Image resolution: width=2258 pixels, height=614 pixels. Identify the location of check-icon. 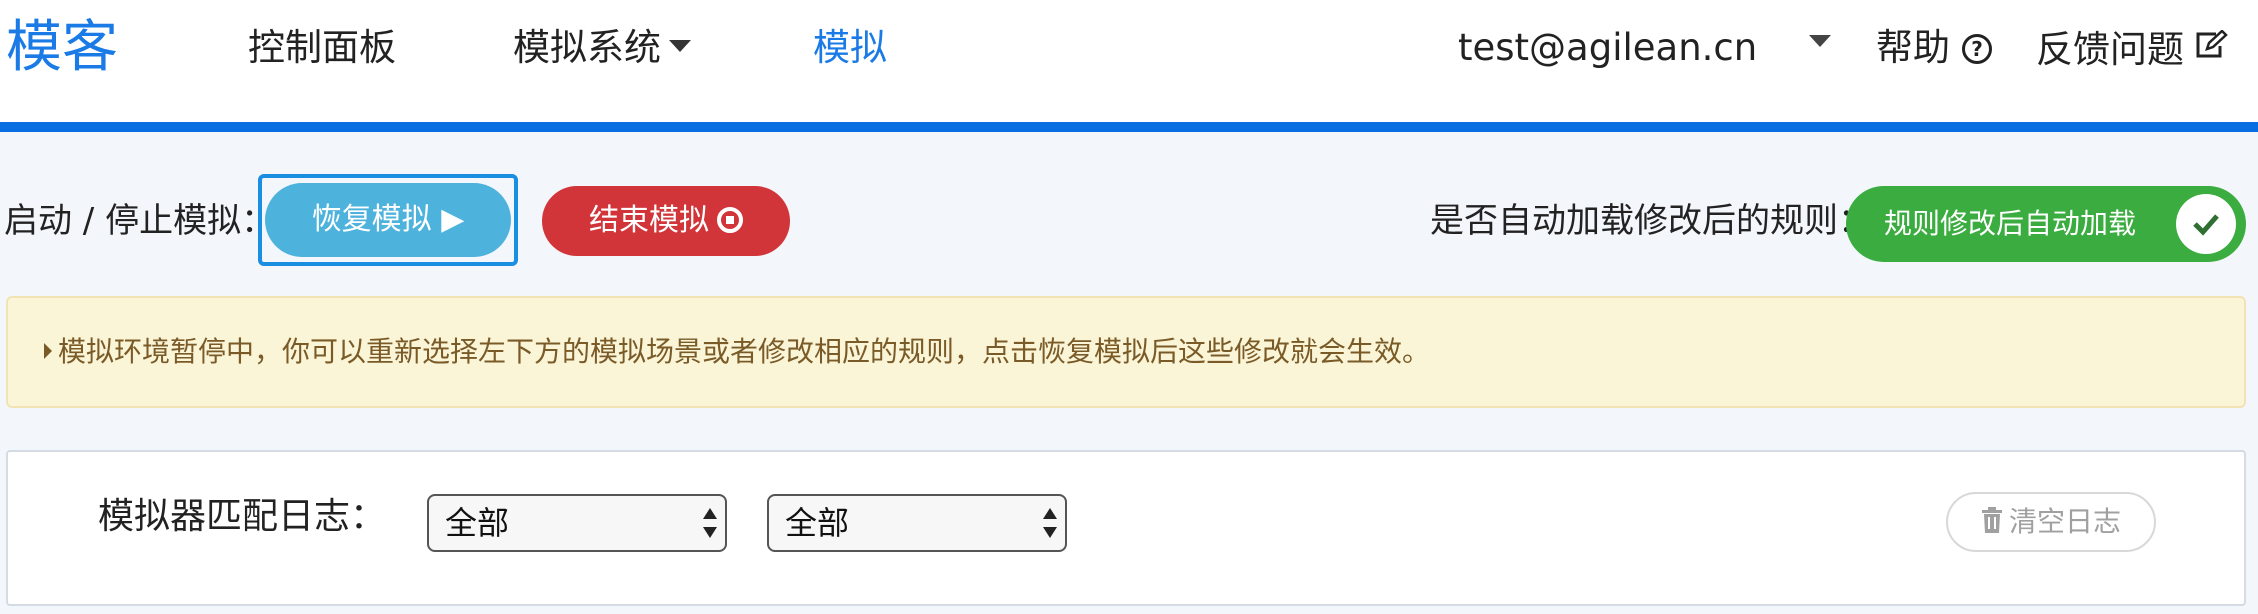
(2206, 224).